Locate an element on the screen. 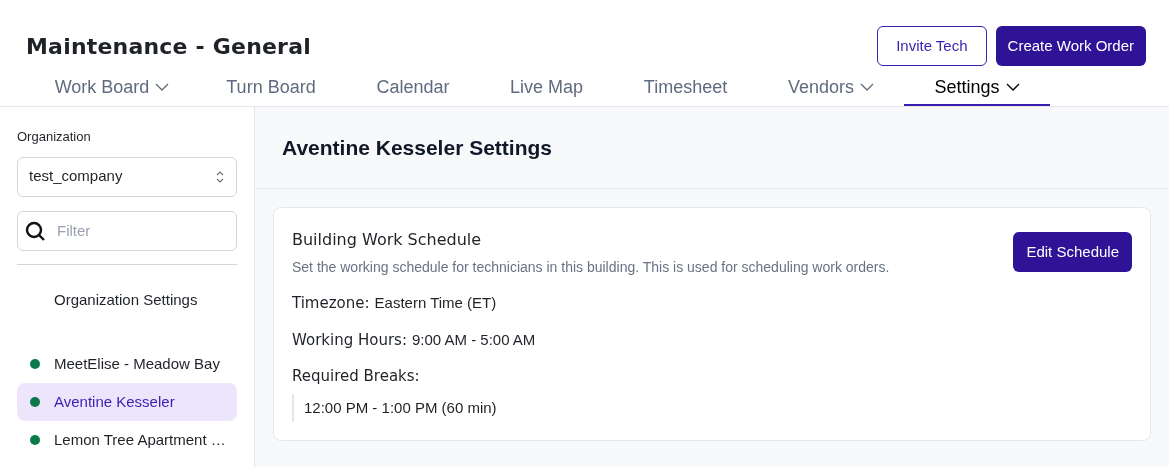 Image resolution: width=1169 pixels, height=467 pixels. field-value: 9:00 AM - 5:00 AM is located at coordinates (473, 339).